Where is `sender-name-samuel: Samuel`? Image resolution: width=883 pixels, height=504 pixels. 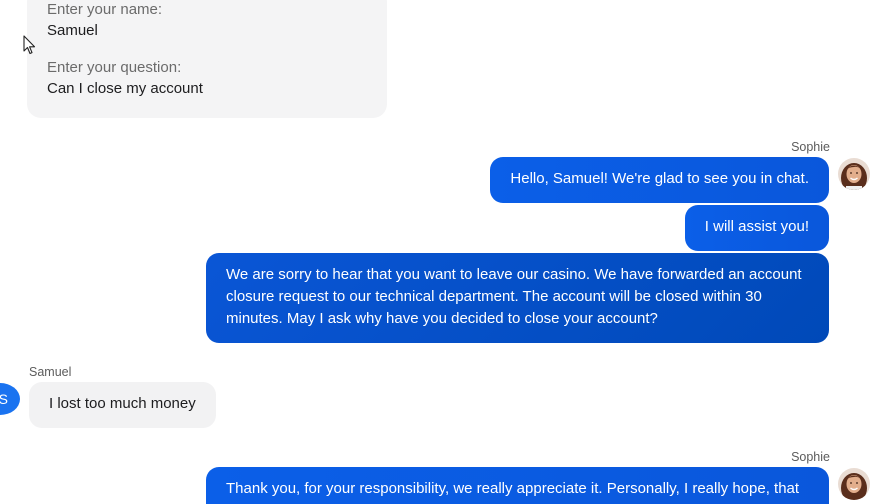
sender-name-samuel: Samuel is located at coordinates (50, 372).